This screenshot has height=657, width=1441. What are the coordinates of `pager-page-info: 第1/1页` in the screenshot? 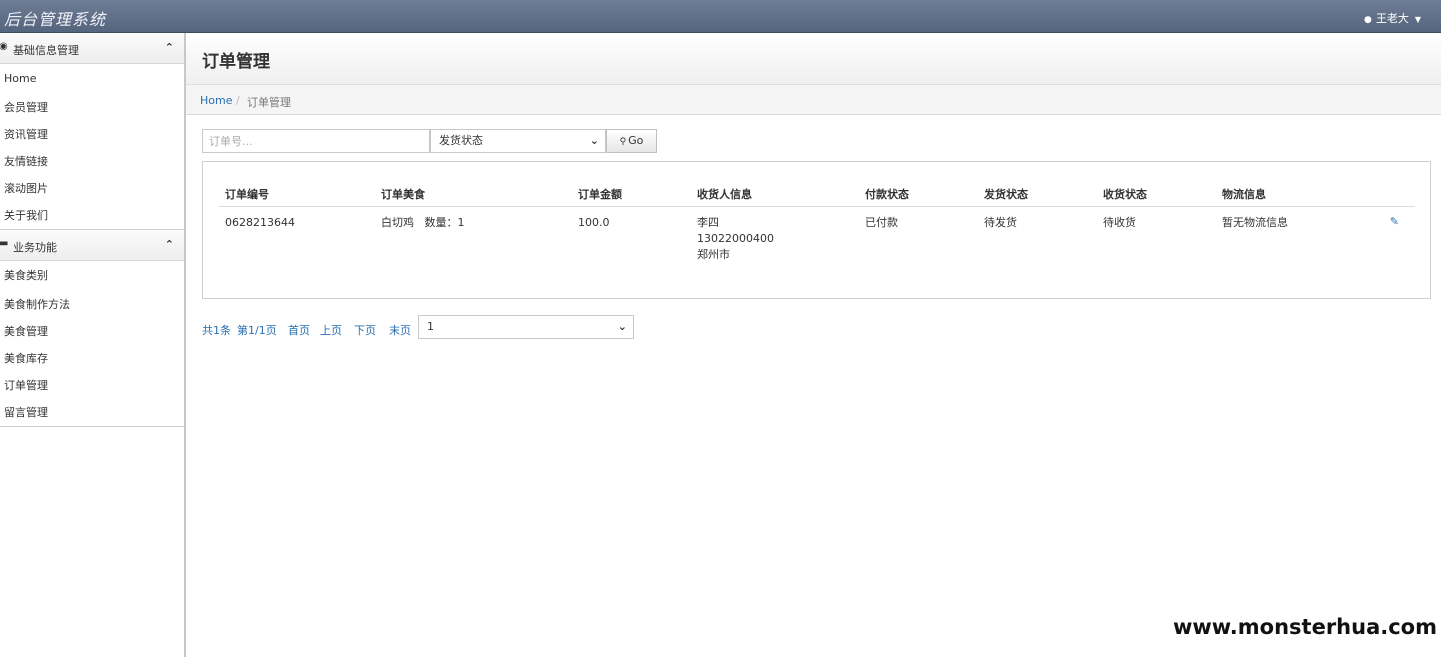 It's located at (257, 330).